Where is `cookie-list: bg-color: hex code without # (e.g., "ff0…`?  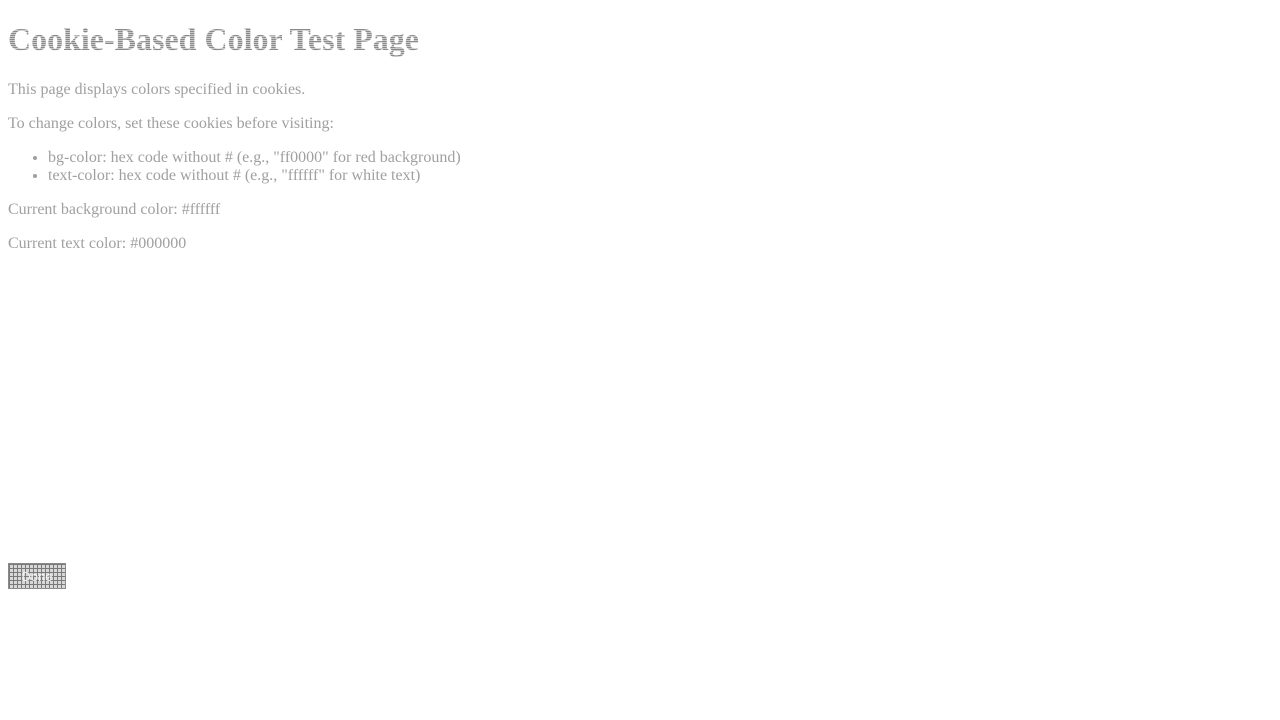
cookie-list: bg-color: hex code without # (e.g., "ff0… is located at coordinates (638, 167).